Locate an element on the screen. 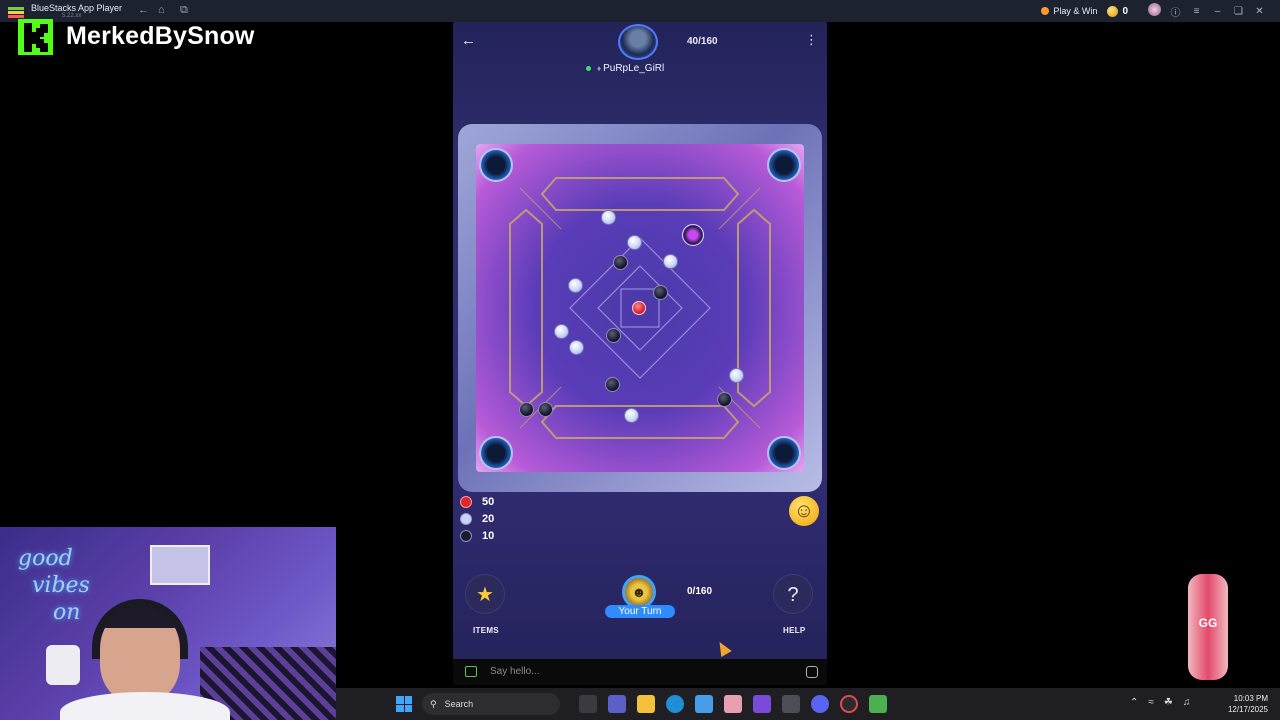  teams-icon is located at coordinates (617, 704).